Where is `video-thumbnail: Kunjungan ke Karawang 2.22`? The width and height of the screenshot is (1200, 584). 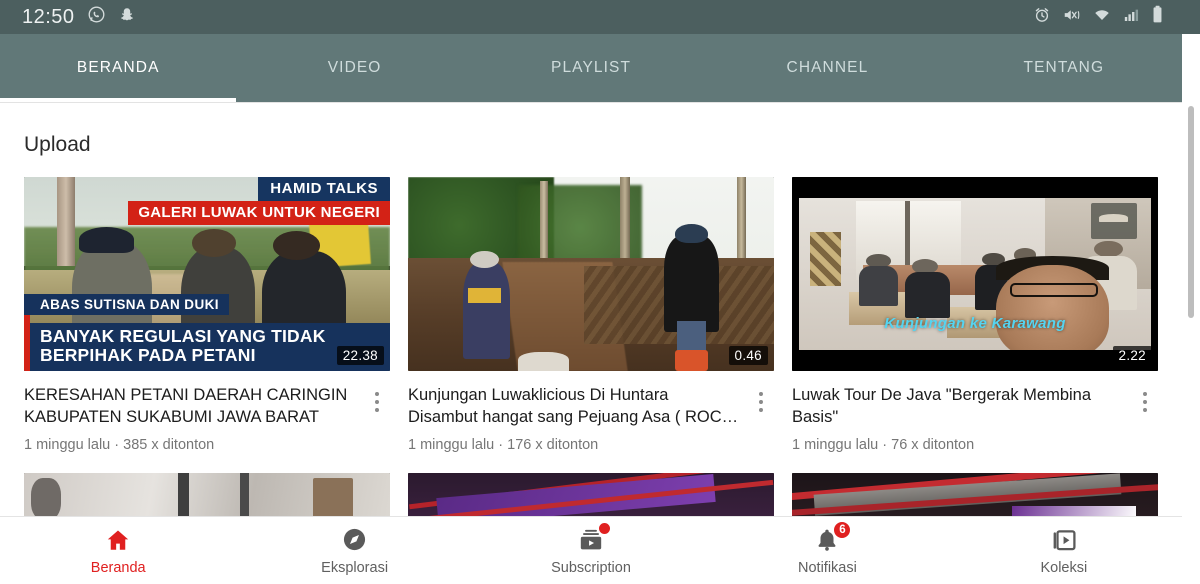 video-thumbnail: Kunjungan ke Karawang 2.22 is located at coordinates (975, 274).